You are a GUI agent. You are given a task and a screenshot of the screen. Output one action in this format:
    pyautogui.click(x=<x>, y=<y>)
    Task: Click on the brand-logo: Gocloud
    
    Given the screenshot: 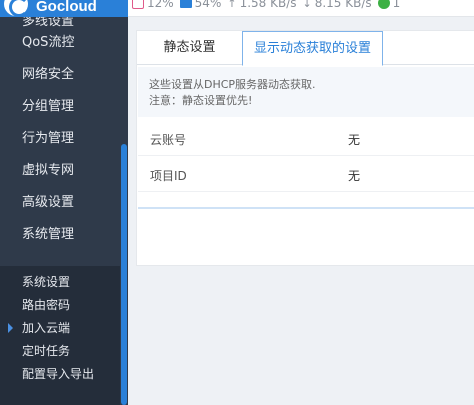 What is the action you would take?
    pyautogui.click(x=64, y=8)
    